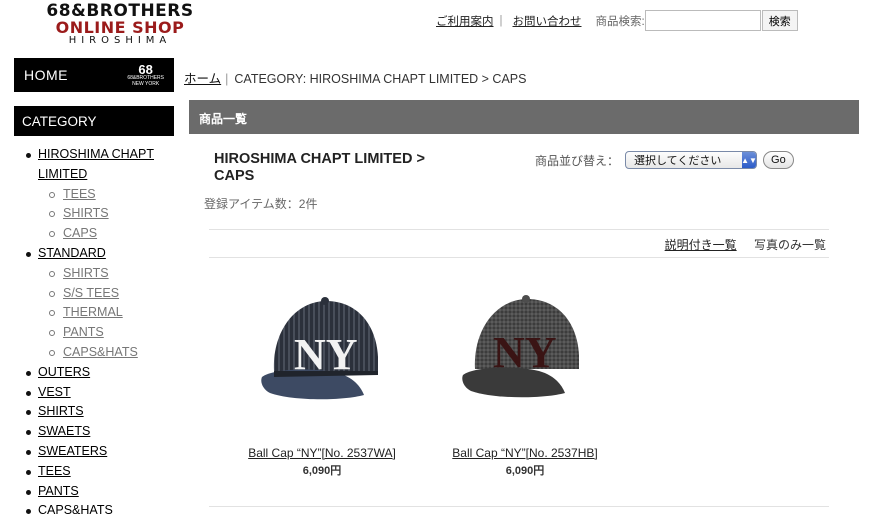 The height and width of the screenshot is (514, 876). I want to click on category-item: SWEATERS, so click(99, 452).